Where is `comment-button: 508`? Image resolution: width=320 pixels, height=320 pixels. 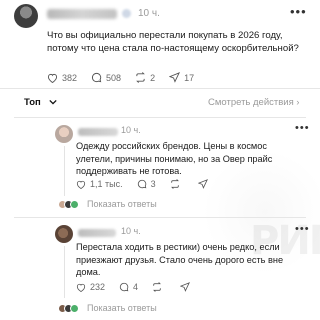
comment-button: 508 is located at coordinates (106, 77).